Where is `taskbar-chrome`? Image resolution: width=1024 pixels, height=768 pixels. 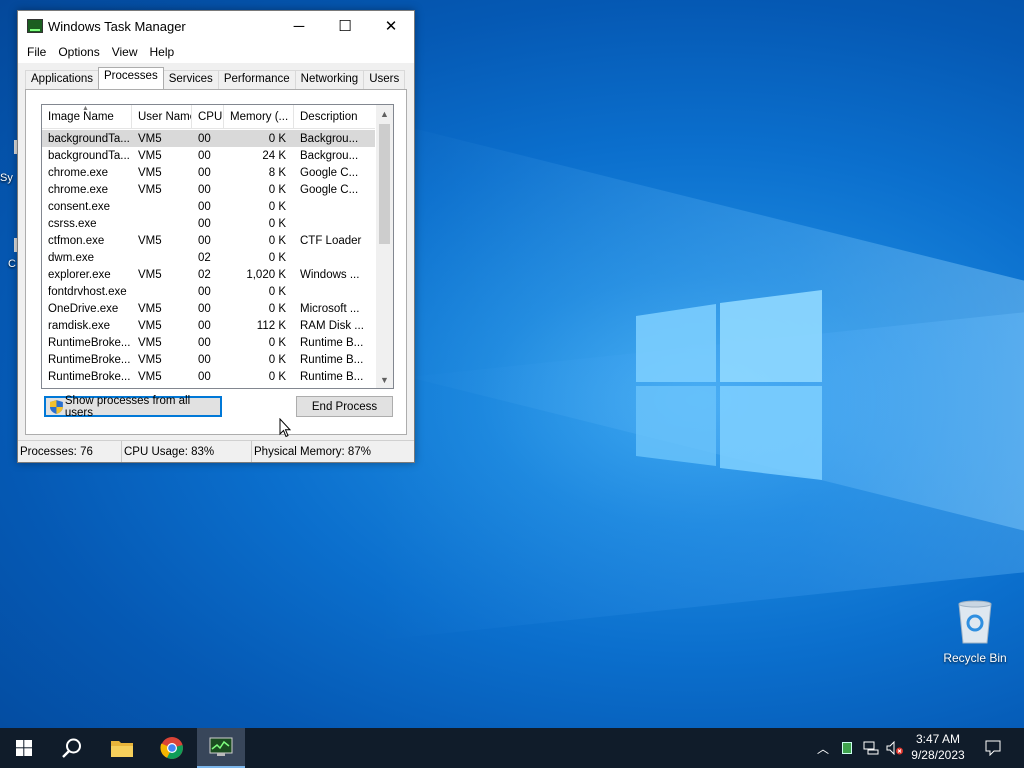 taskbar-chrome is located at coordinates (172, 748).